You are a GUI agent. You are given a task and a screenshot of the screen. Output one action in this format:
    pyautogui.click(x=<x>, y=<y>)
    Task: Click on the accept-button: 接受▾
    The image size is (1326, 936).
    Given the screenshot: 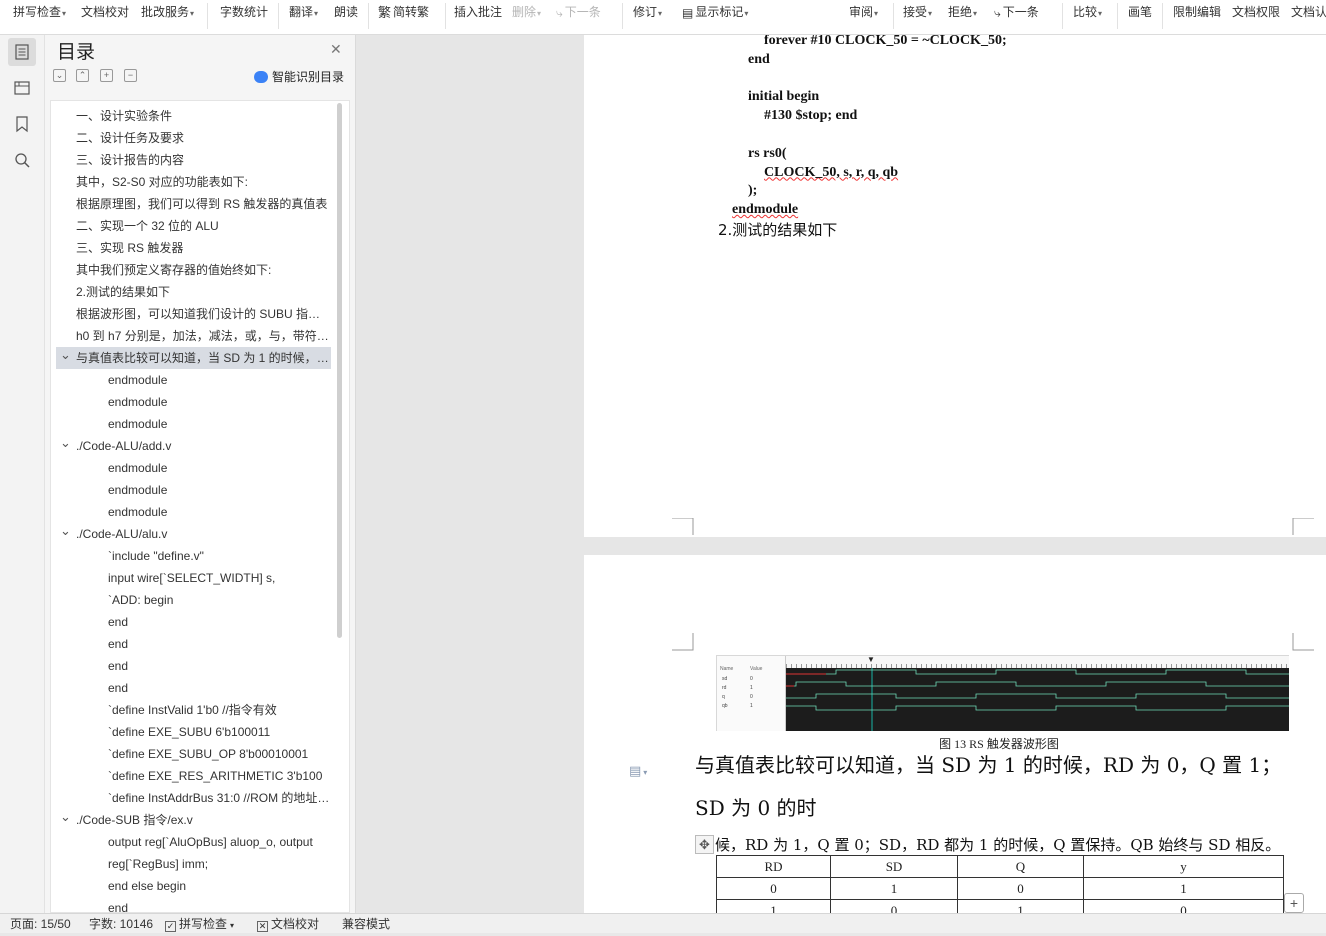 What is the action you would take?
    pyautogui.click(x=917, y=12)
    